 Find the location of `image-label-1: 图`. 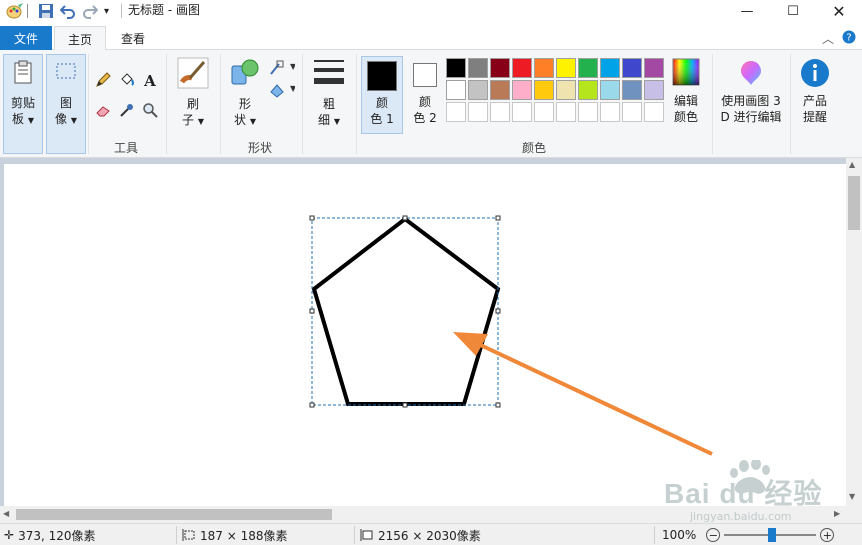

image-label-1: 图 is located at coordinates (65, 103).